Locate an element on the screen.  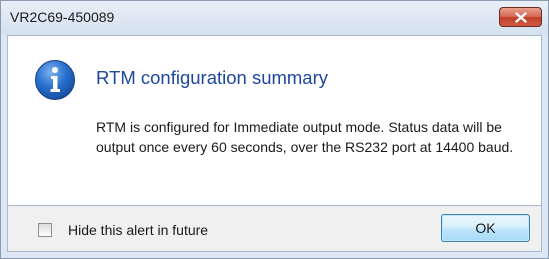
window-title: VR2C69-450089 is located at coordinates (62, 17).